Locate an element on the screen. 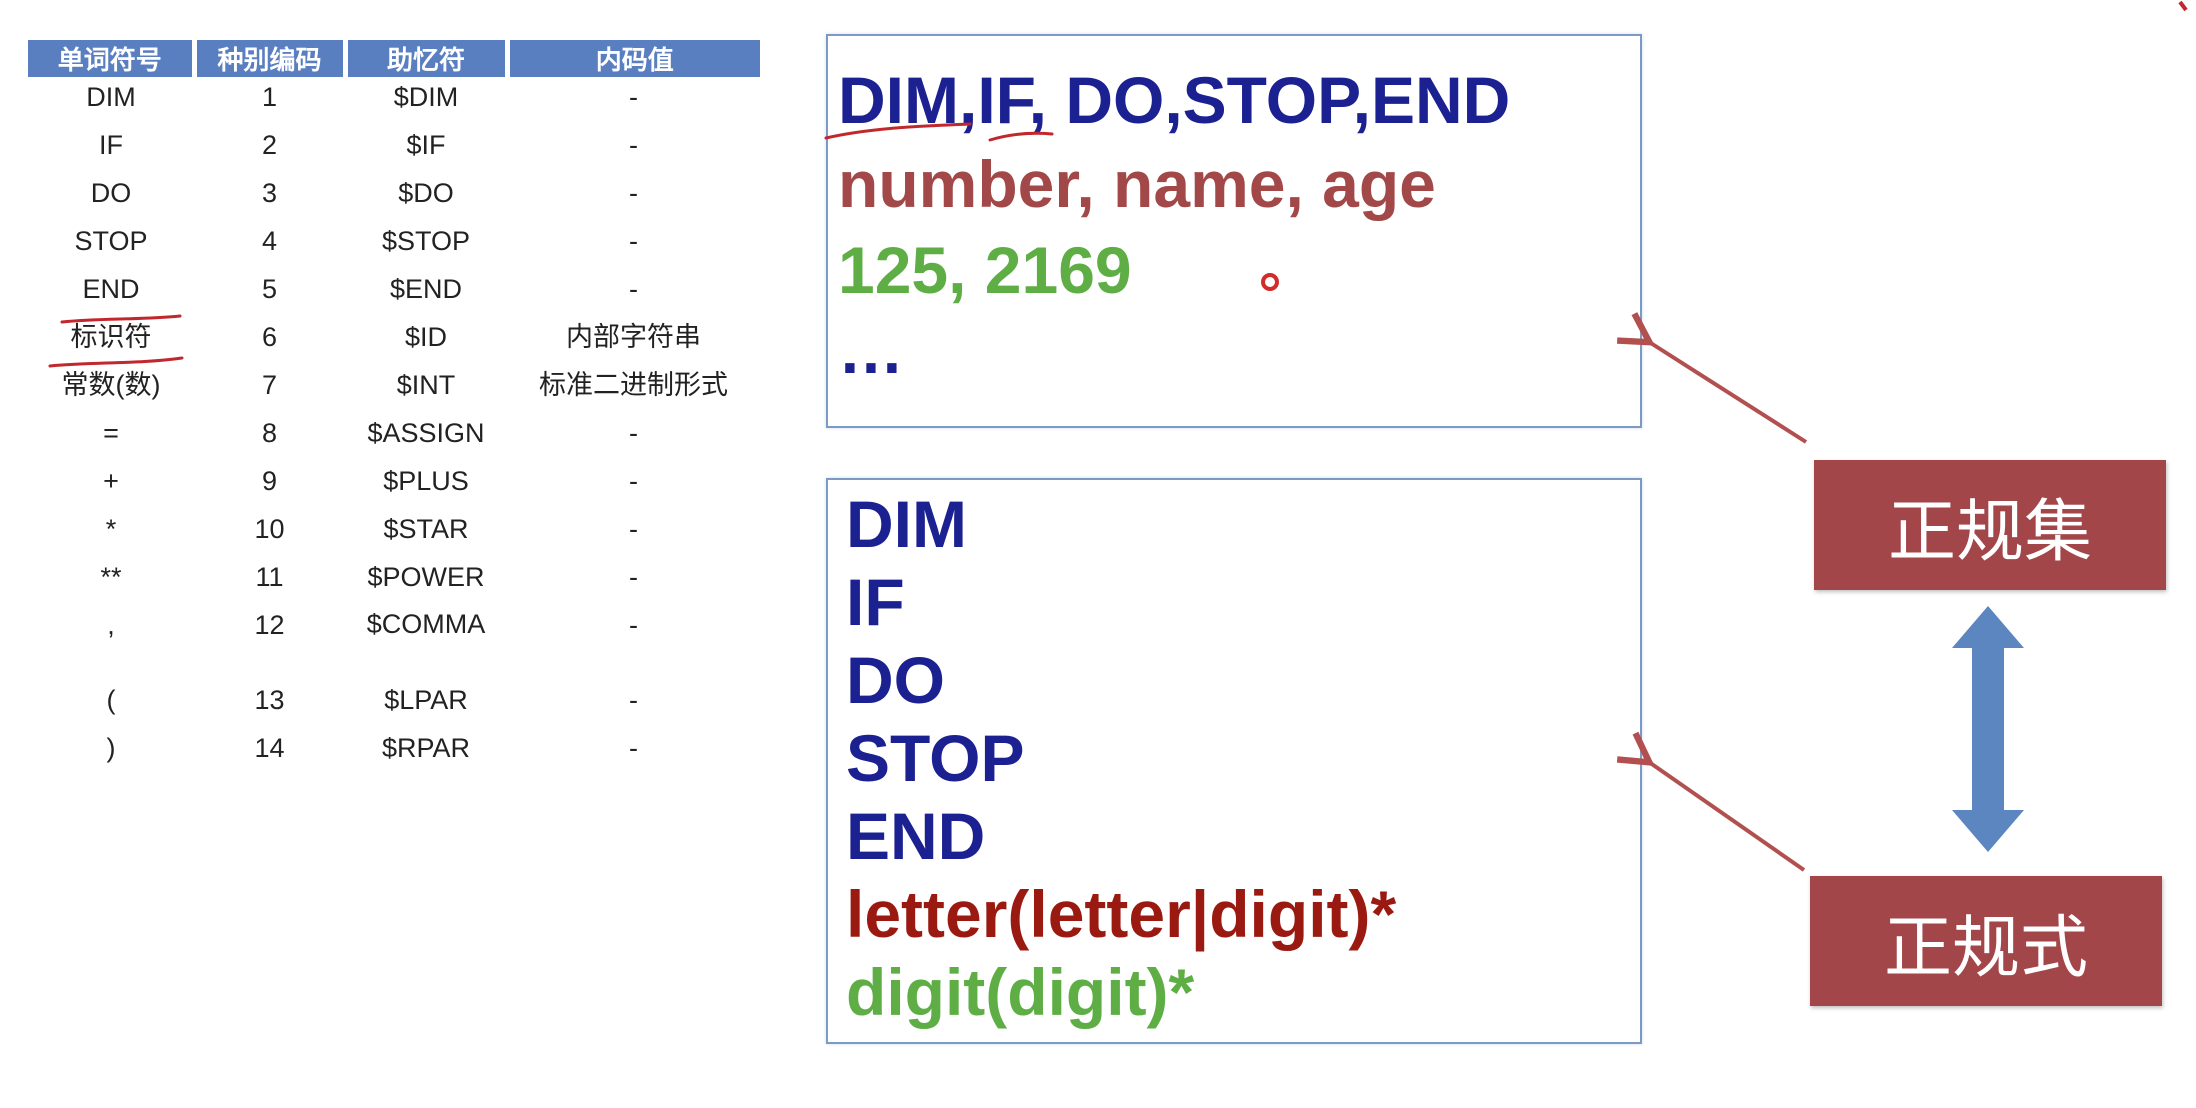 This screenshot has height=1108, width=2196. handwritten-underline is located at coordinates (551, 245).